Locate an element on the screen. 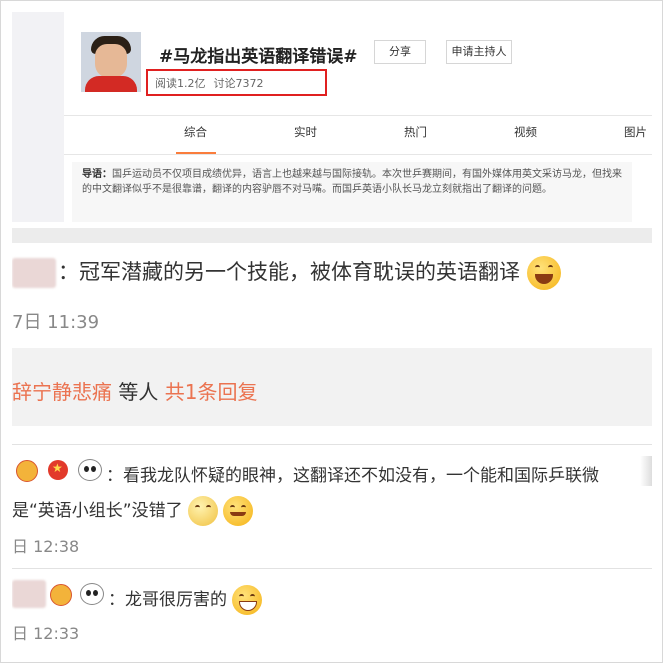 Image resolution: width=665 pixels, height=665 pixels. tabs-bottom-divider is located at coordinates (358, 154).